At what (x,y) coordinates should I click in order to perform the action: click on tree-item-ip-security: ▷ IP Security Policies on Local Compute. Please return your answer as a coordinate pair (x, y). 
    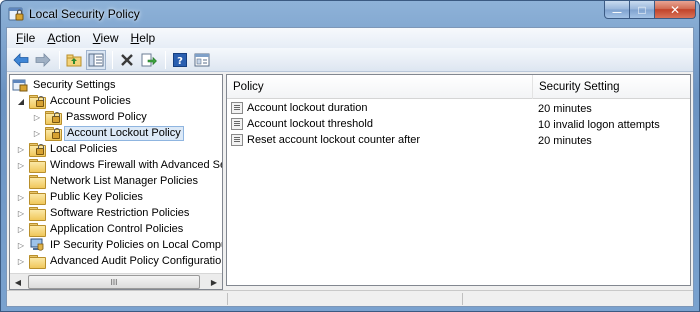
    Looking at the image, I should click on (119, 245).